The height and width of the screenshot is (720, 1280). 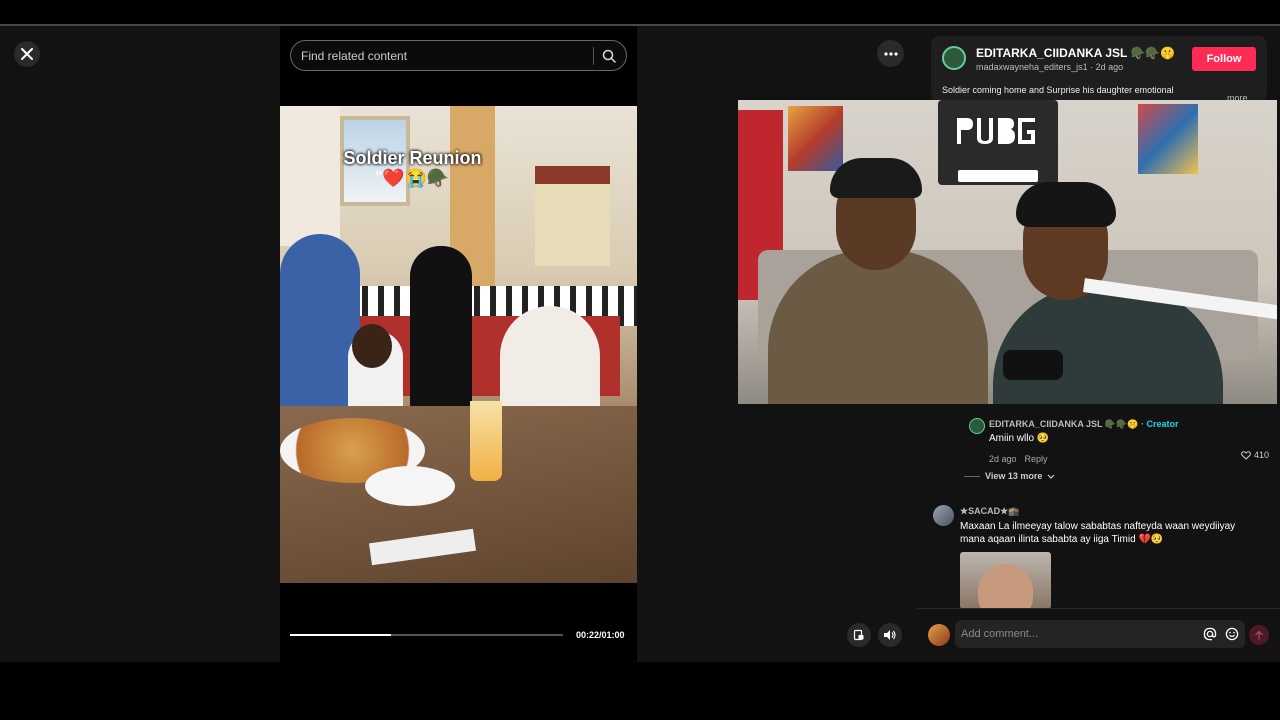 What do you see at coordinates (1063, 424) in the screenshot?
I see `comment-author: EDITARKA_CIIDANKA JSL 🪖🪖🤫` at bounding box center [1063, 424].